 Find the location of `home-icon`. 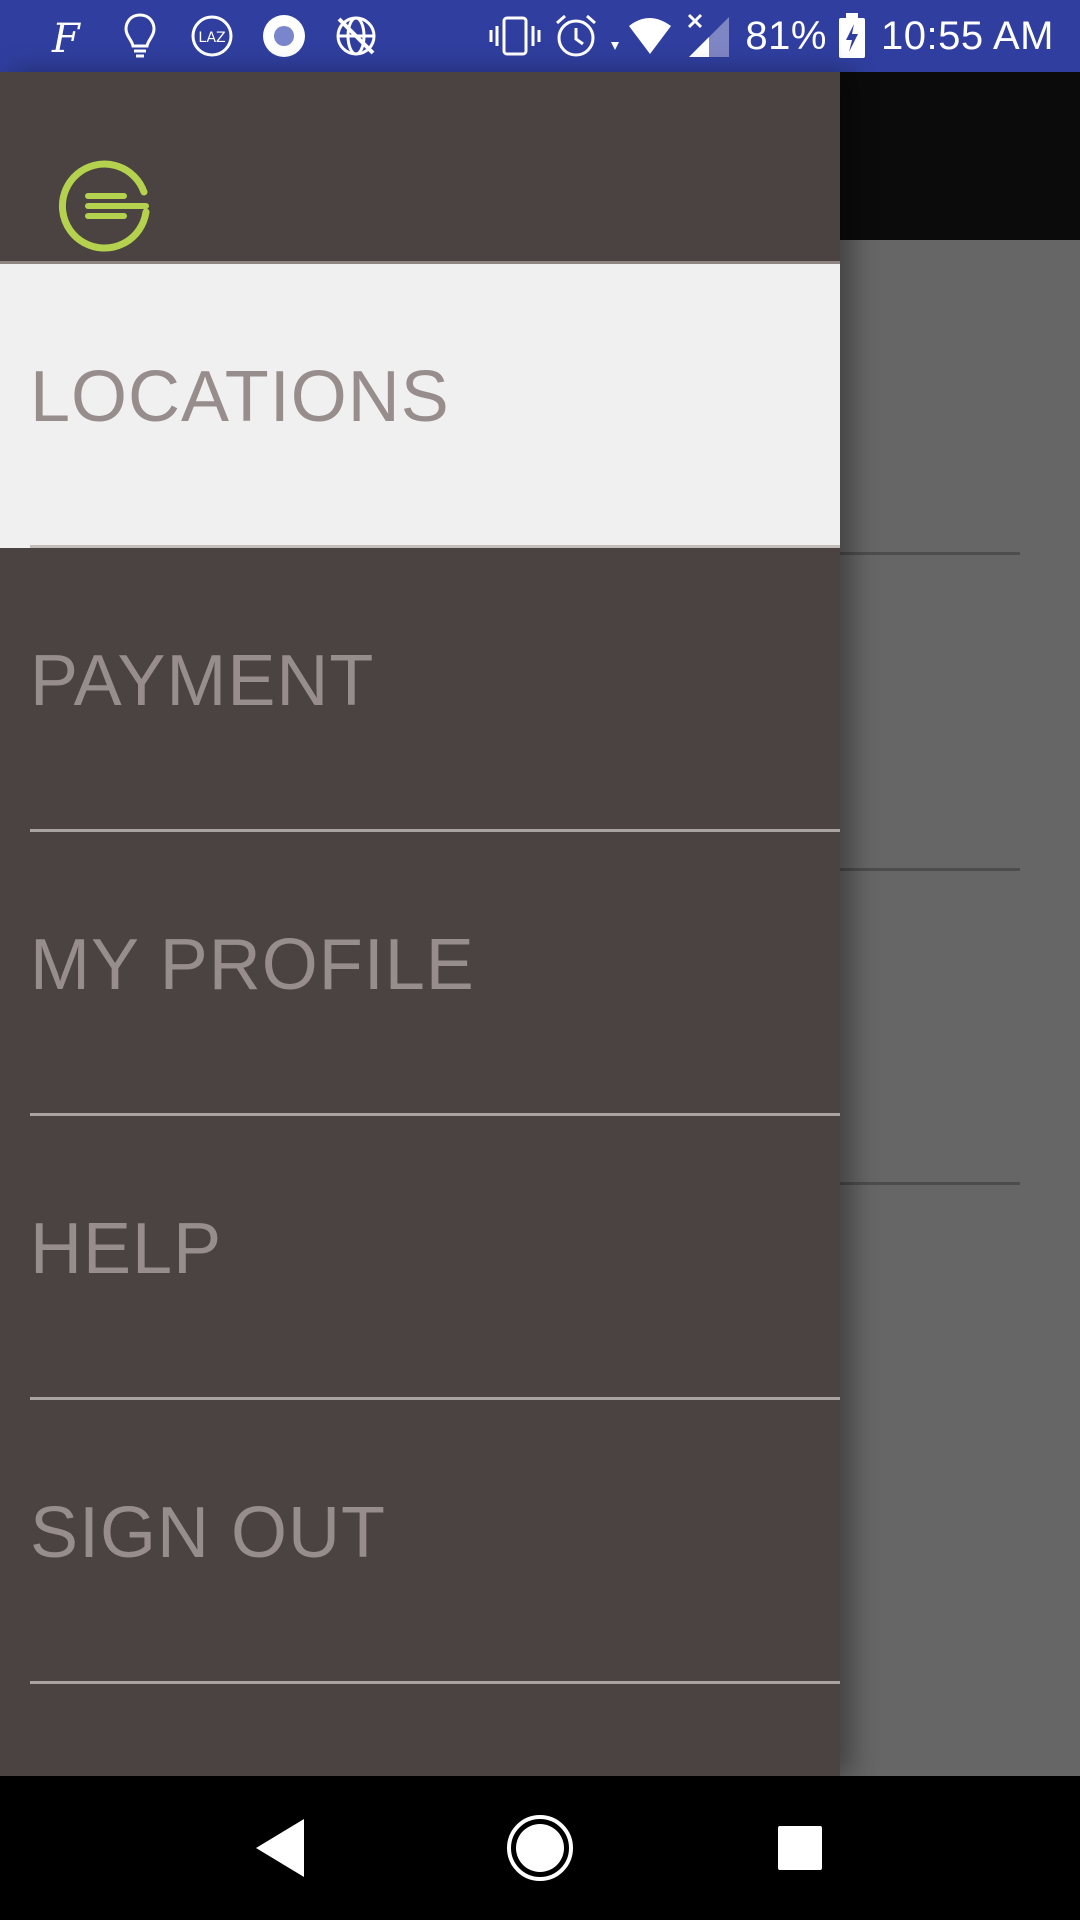

home-icon is located at coordinates (540, 1848).